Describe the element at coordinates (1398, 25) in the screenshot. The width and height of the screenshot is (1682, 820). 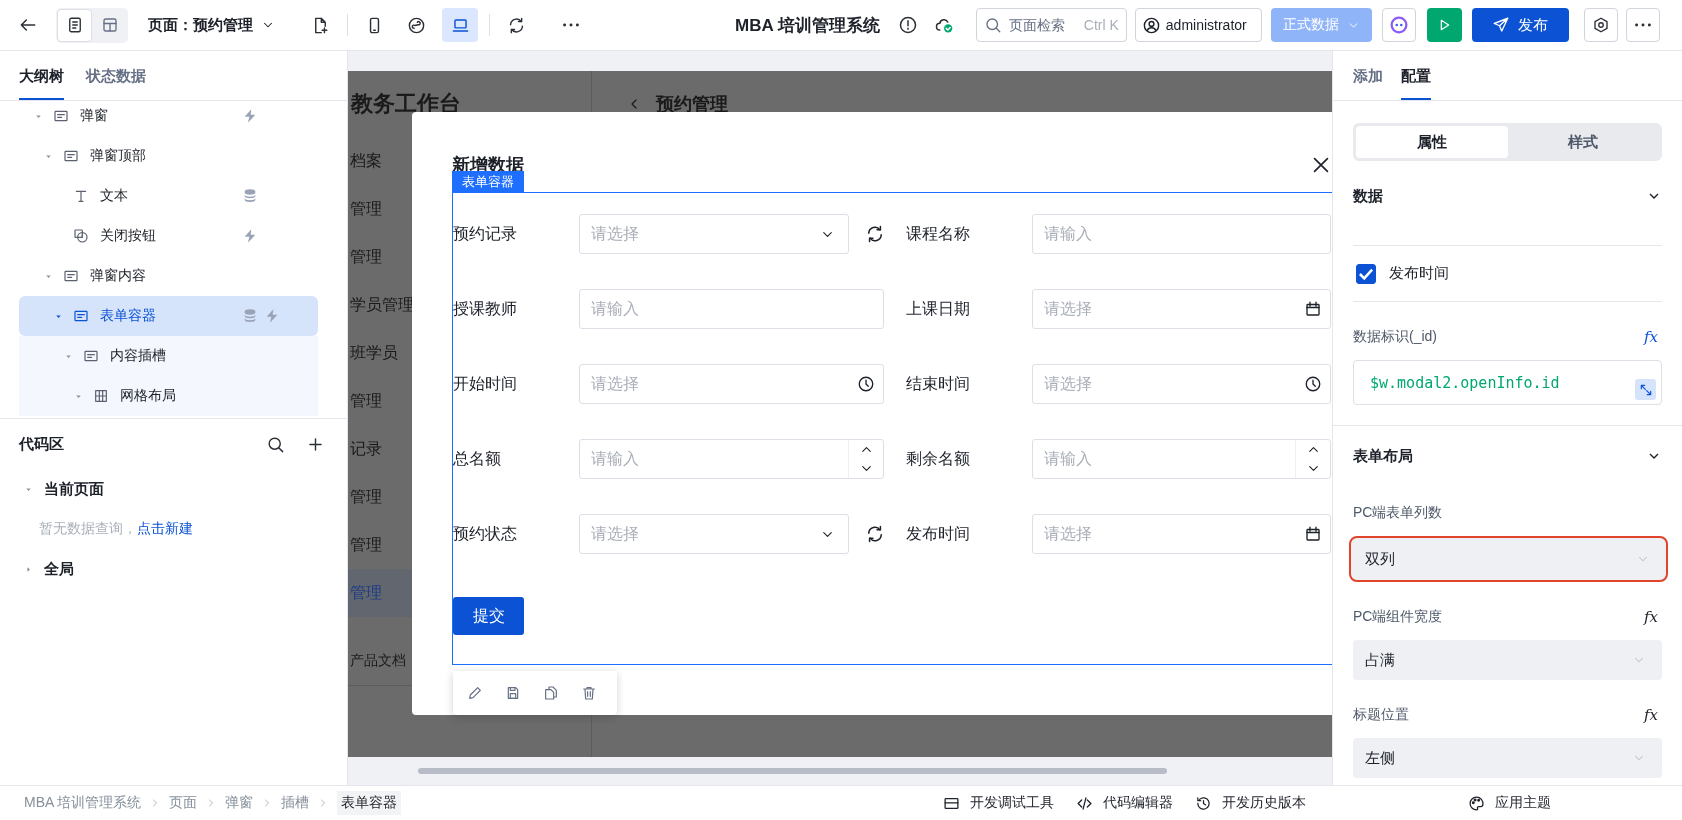
I see `assistant-button` at that location.